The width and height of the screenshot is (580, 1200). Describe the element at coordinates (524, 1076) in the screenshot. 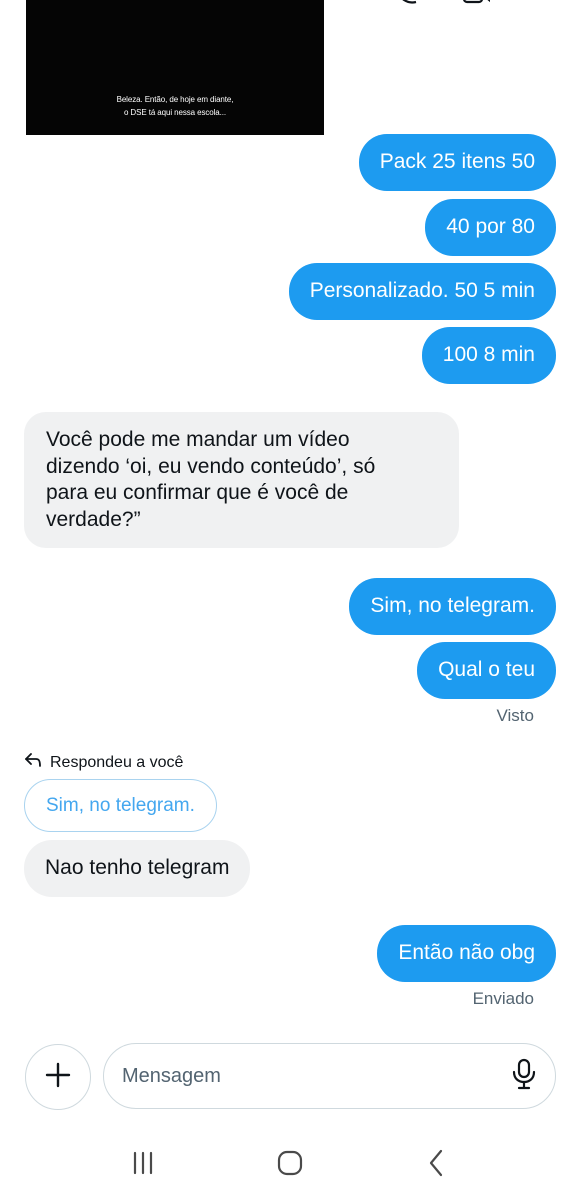

I see `microphone-icon` at that location.